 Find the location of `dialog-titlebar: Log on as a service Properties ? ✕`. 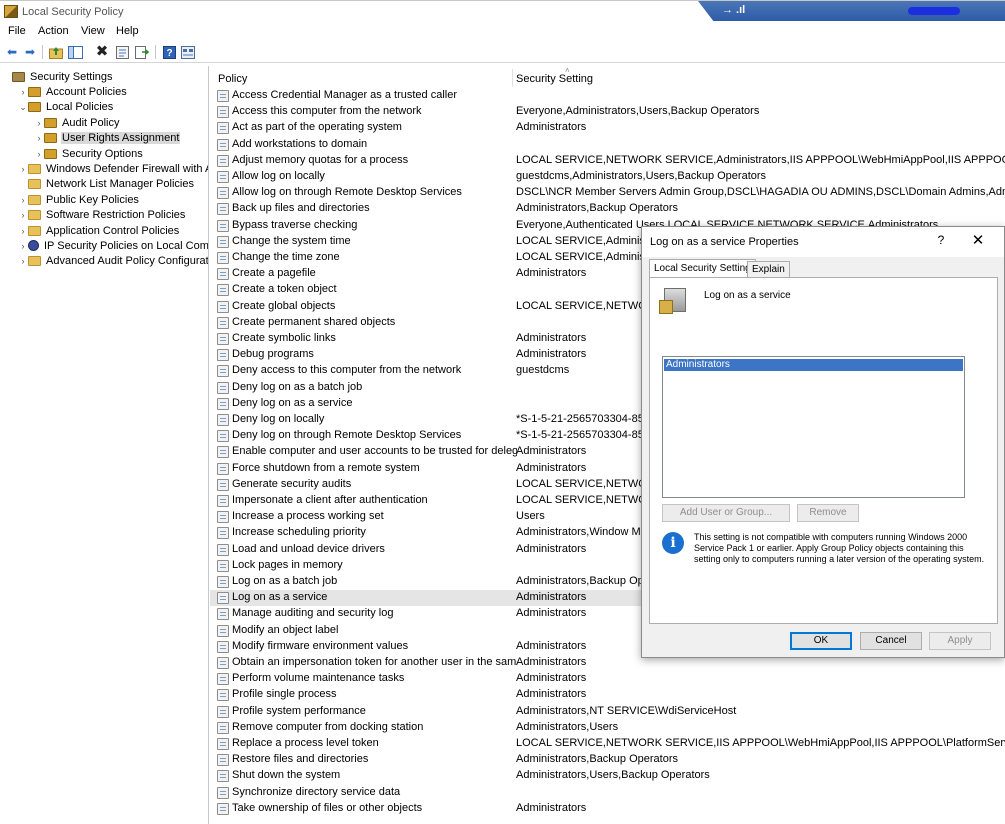

dialog-titlebar: Log on as a service Properties ? ✕ is located at coordinates (823, 242).